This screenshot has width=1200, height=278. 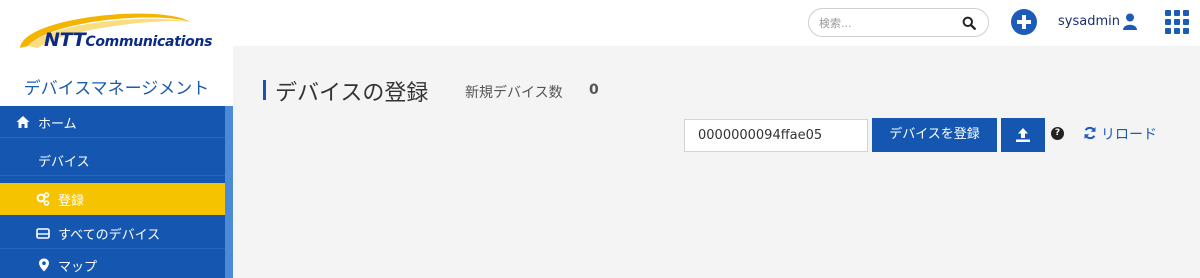 What do you see at coordinates (514, 93) in the screenshot?
I see `new-device-count-label: 新規デバイス数` at bounding box center [514, 93].